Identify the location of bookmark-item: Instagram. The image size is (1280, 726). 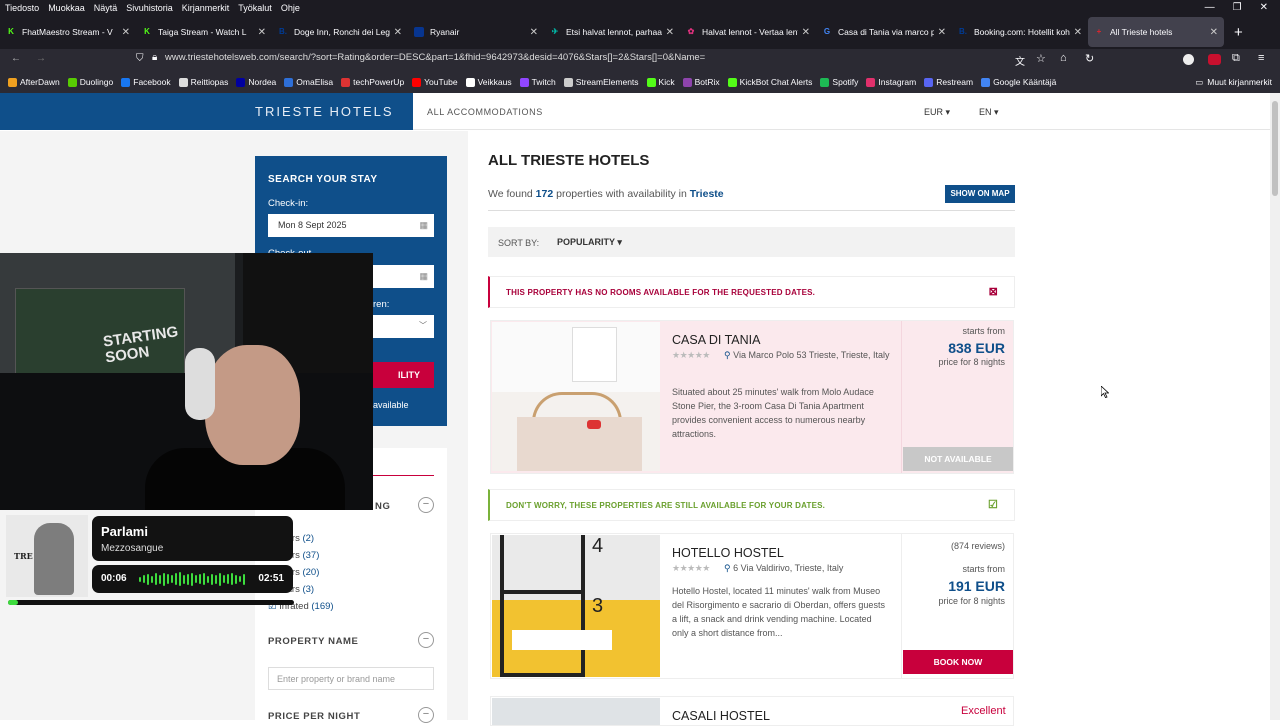
(891, 82).